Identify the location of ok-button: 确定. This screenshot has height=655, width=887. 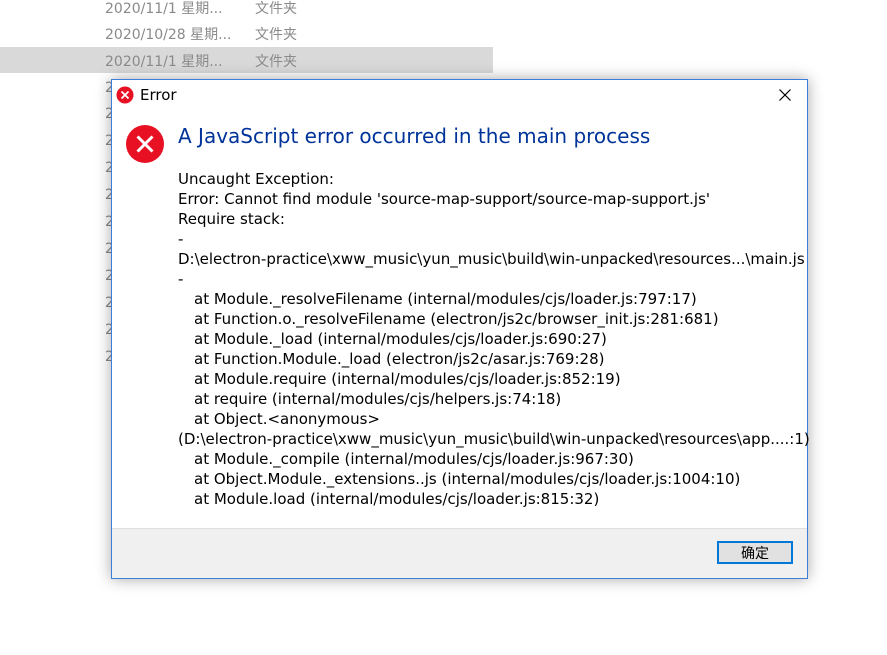
(755, 552).